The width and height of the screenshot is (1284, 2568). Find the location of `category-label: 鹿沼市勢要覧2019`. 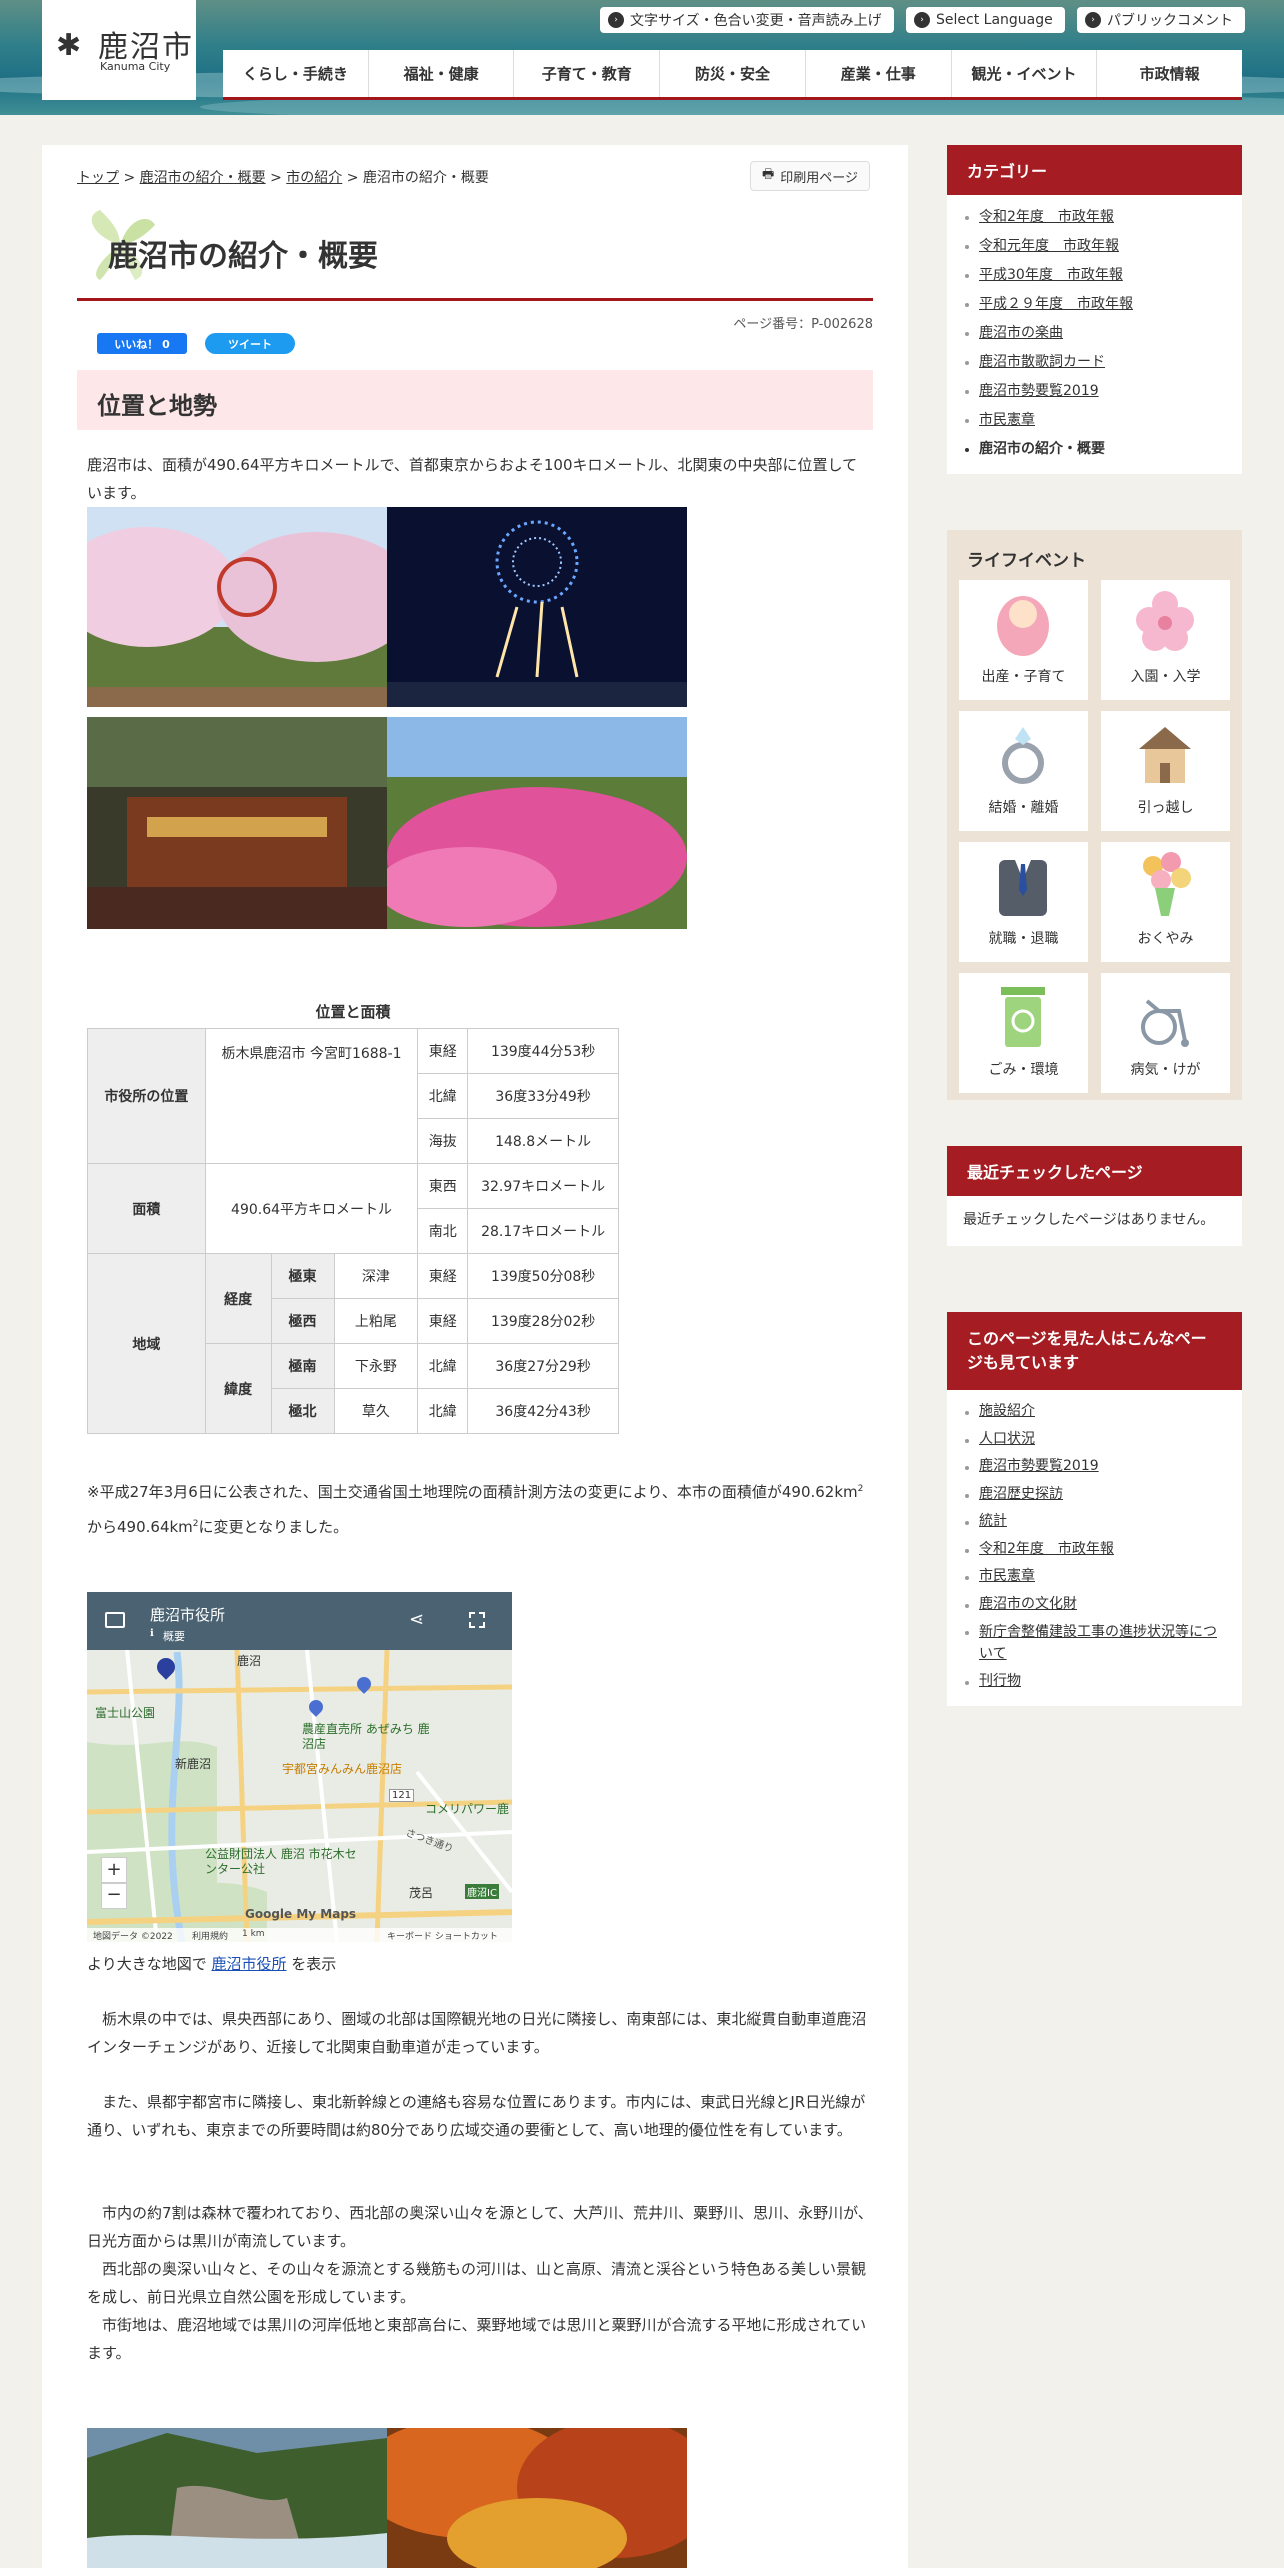

category-label: 鹿沼市勢要覧2019 is located at coordinates (1039, 391).